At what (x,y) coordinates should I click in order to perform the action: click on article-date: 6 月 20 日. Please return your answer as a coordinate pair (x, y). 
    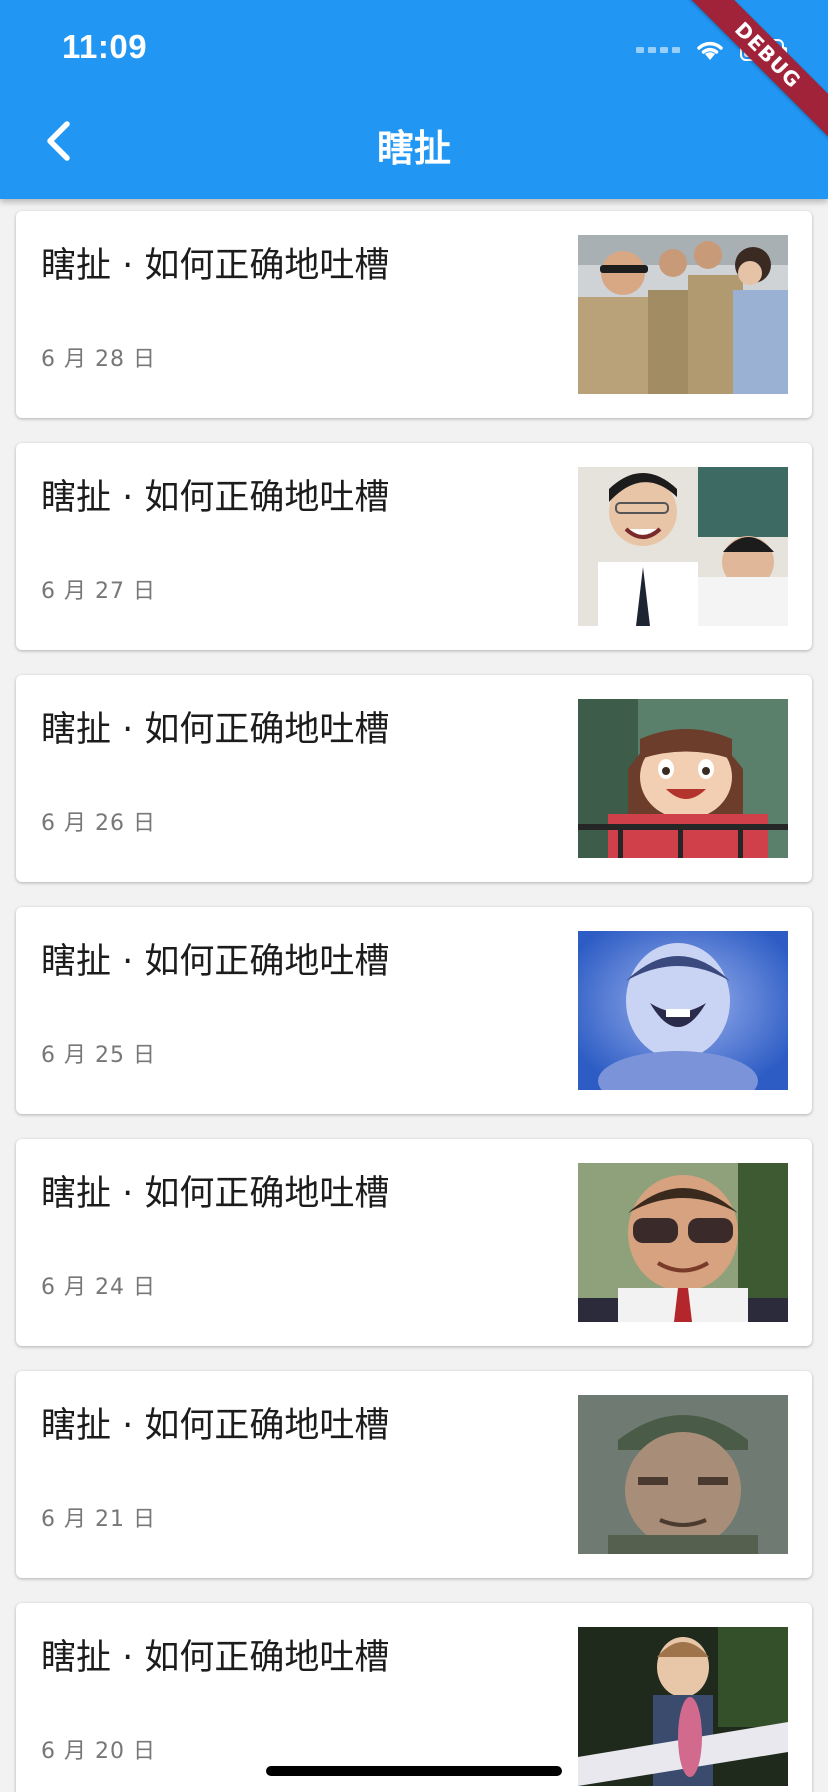
    Looking at the image, I should click on (98, 1751).